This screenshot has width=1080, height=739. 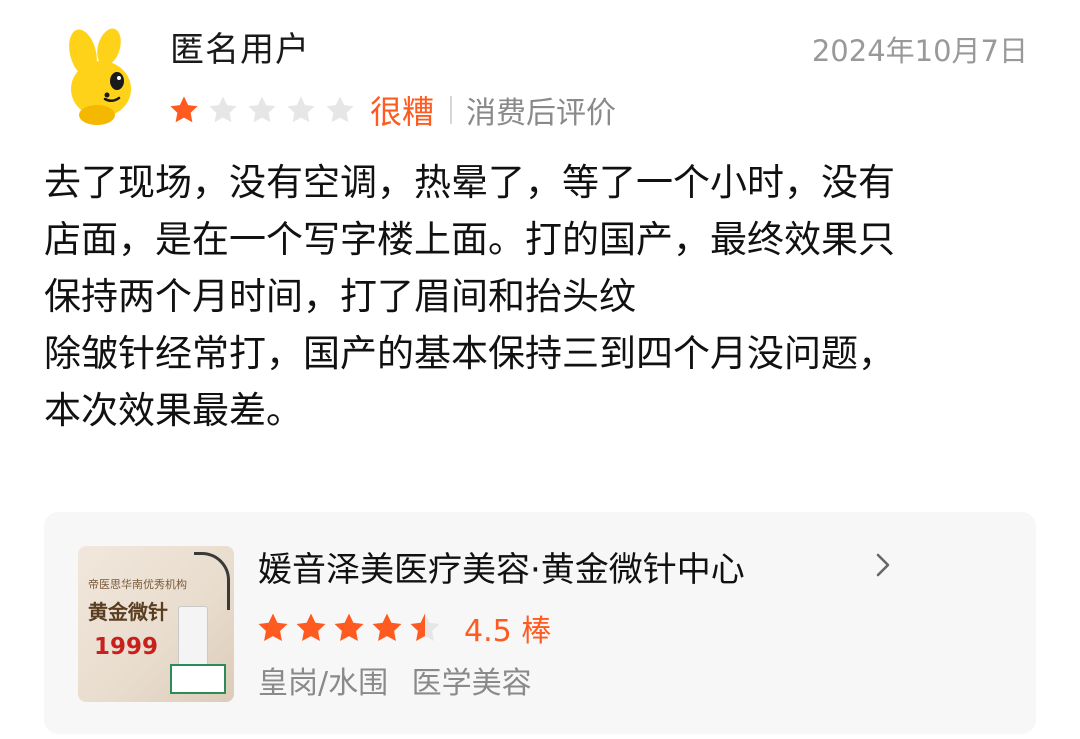 I want to click on review-text-line: 去了现场，没有空调，热晕了，等了一个小时，没有, so click(x=469, y=182).